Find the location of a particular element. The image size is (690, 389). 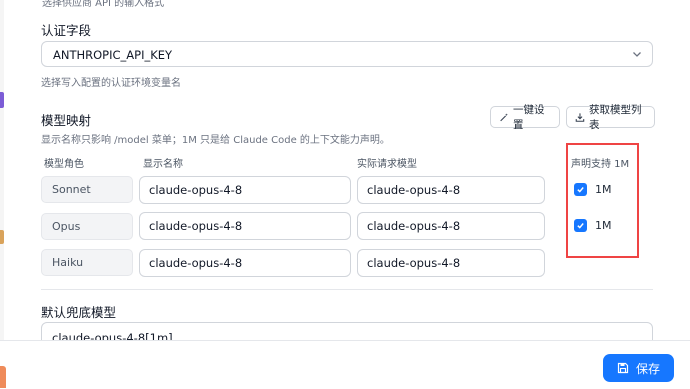

col-role-header: 模型角色 is located at coordinates (64, 164).